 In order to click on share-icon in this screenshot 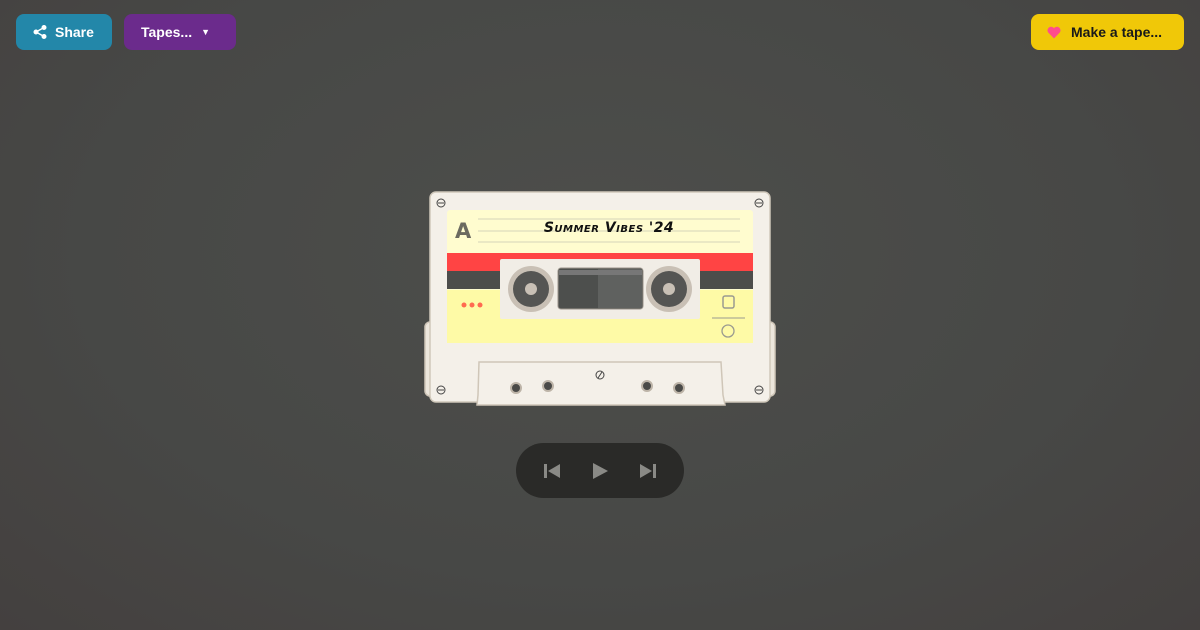, I will do `click(40, 32)`.